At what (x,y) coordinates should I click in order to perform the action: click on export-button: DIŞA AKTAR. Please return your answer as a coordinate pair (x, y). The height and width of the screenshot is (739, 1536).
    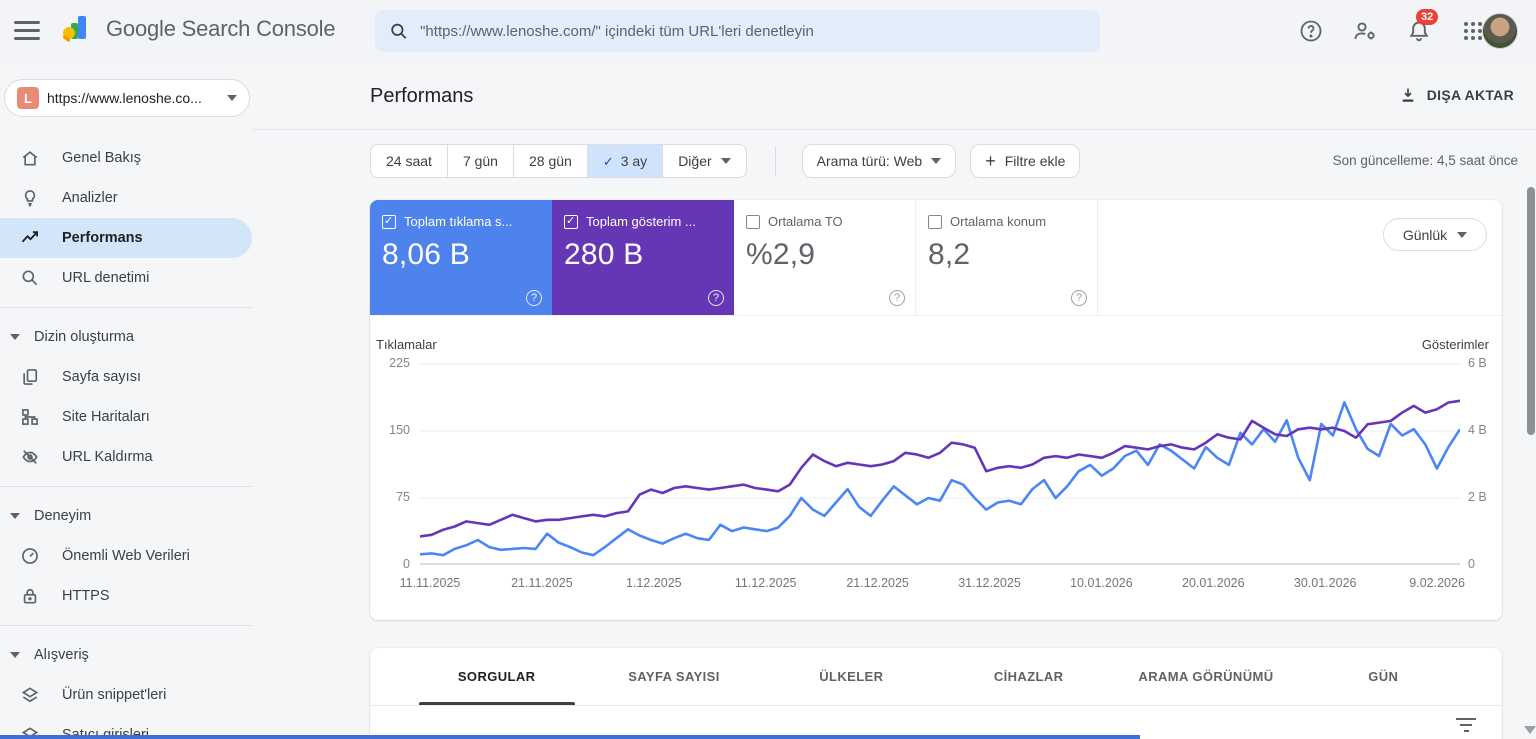
    Looking at the image, I should click on (1456, 95).